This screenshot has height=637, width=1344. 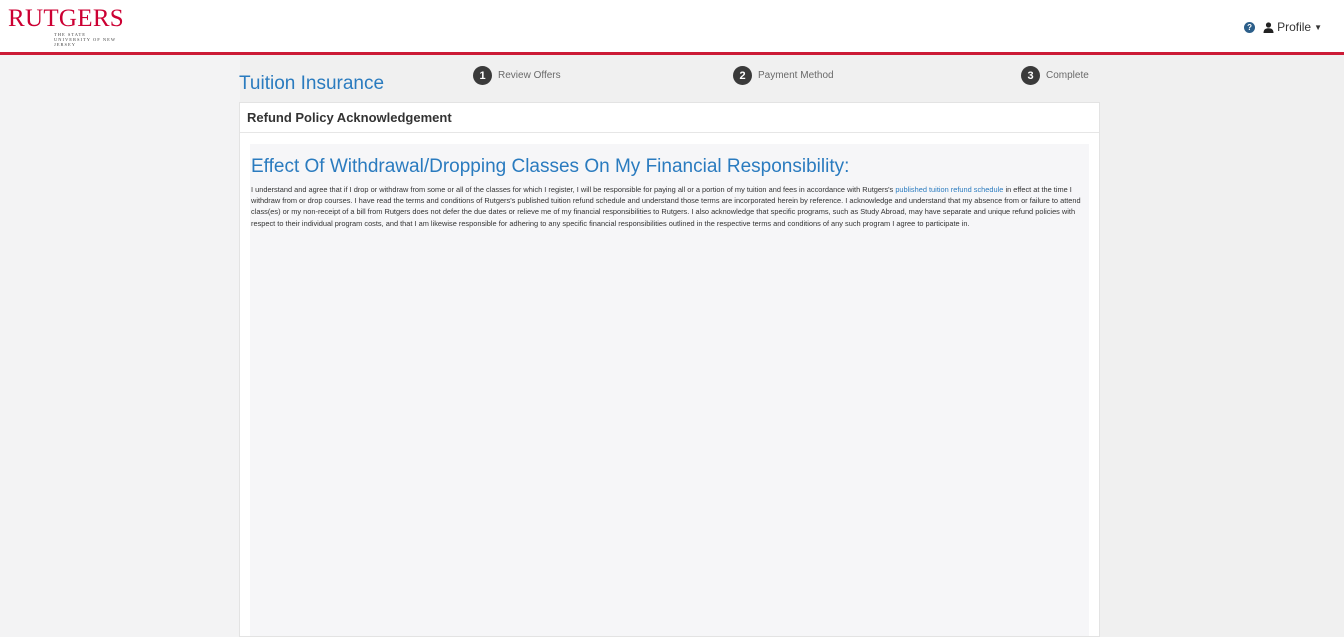 I want to click on step-number-badge: 3, so click(x=1030, y=75).